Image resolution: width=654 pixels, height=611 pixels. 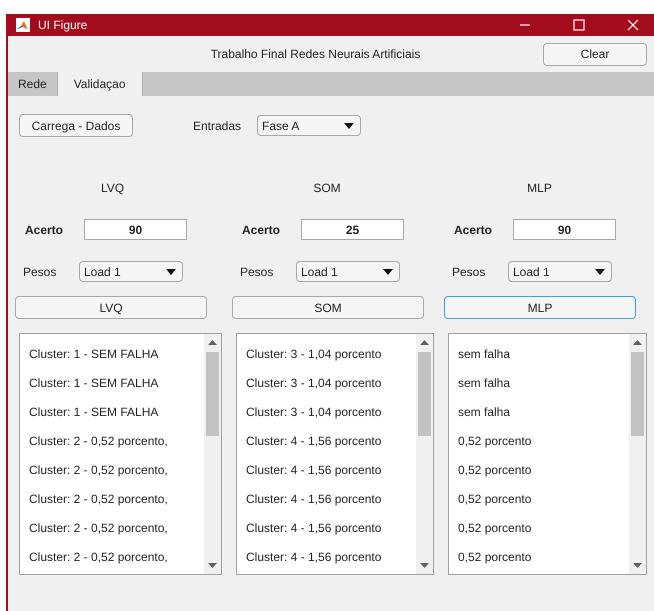 I want to click on network-title: SOM, so click(x=327, y=189).